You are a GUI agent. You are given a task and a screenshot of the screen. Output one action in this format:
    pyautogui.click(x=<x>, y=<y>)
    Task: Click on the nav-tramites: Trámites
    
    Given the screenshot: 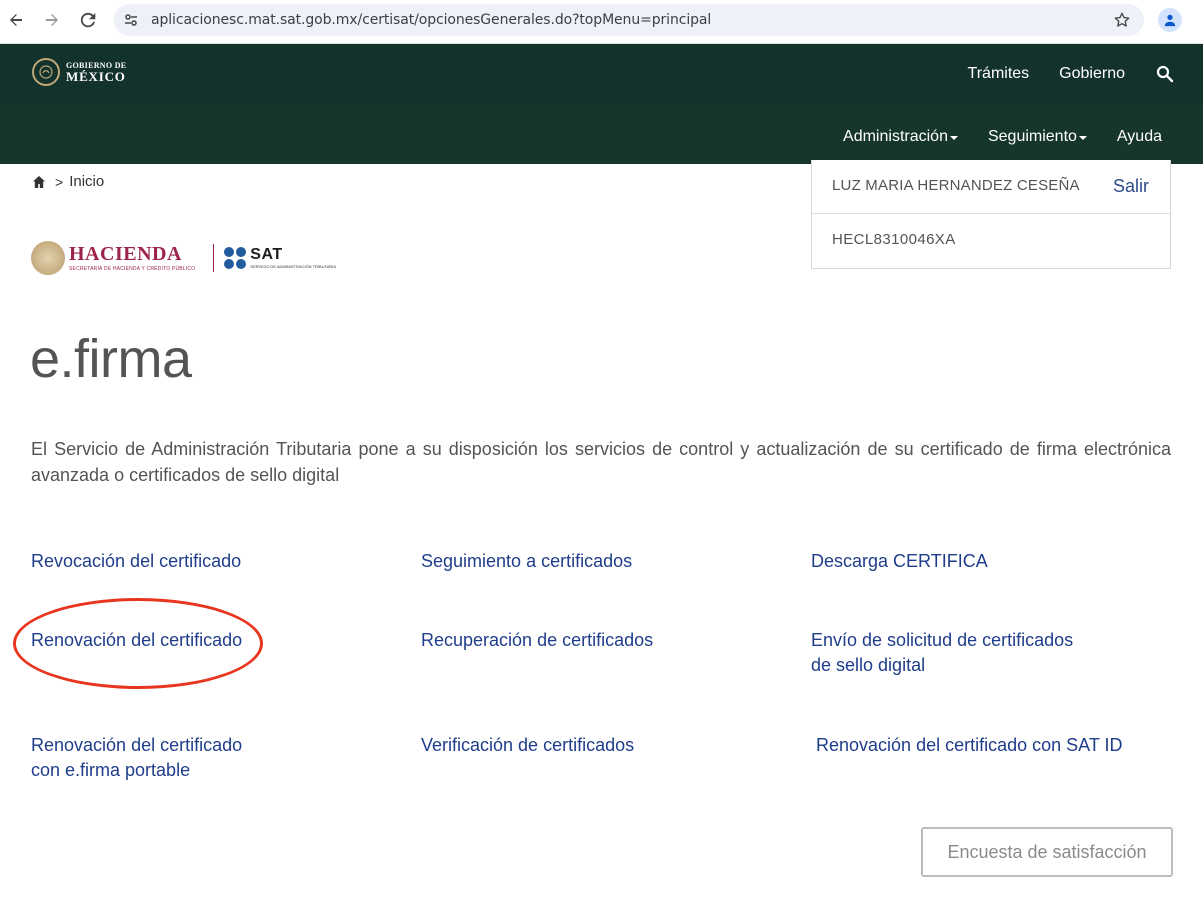 What is the action you would take?
    pyautogui.click(x=999, y=74)
    